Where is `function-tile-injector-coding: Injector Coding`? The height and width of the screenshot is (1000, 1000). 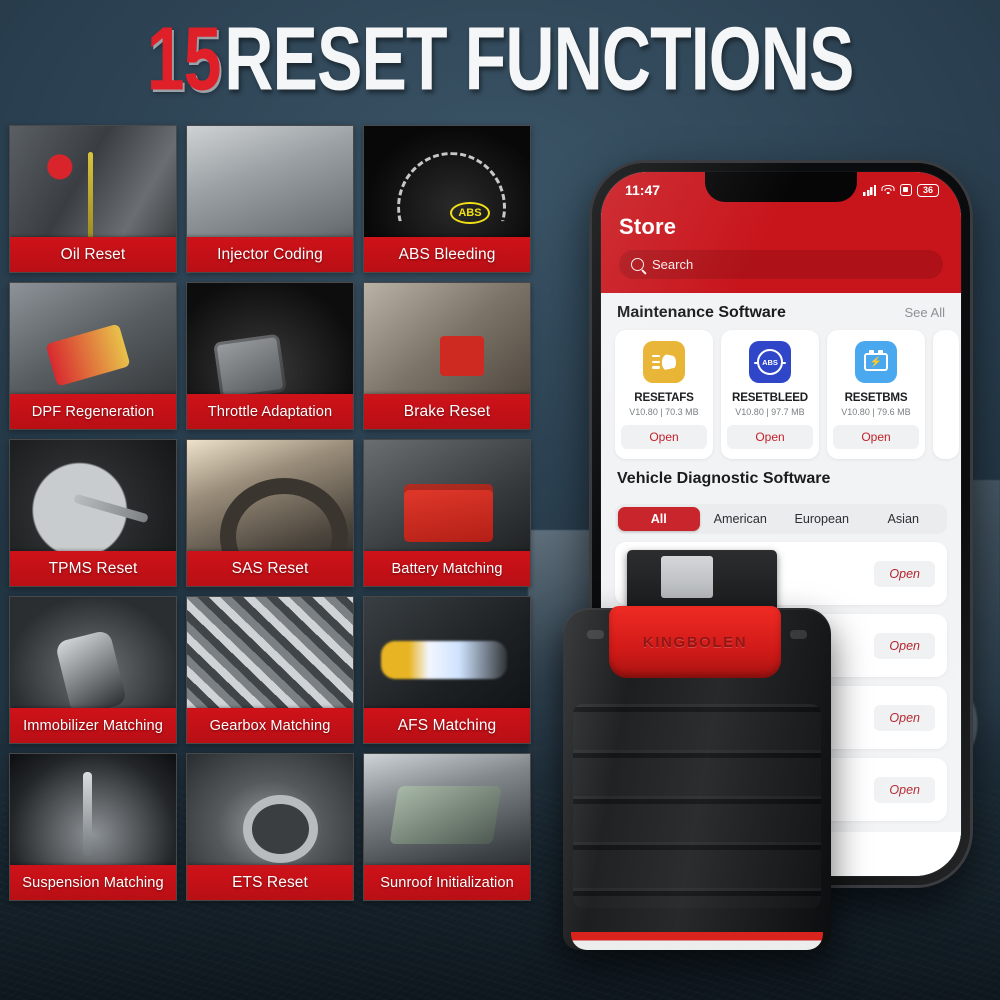 function-tile-injector-coding: Injector Coding is located at coordinates (270, 199).